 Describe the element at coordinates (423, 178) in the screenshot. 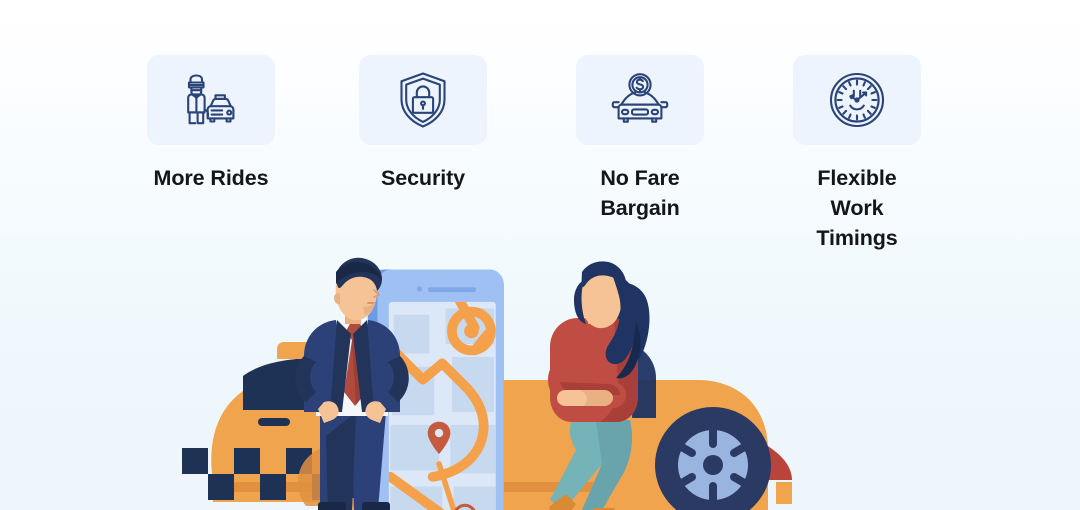

I see `feature-label: Security` at that location.